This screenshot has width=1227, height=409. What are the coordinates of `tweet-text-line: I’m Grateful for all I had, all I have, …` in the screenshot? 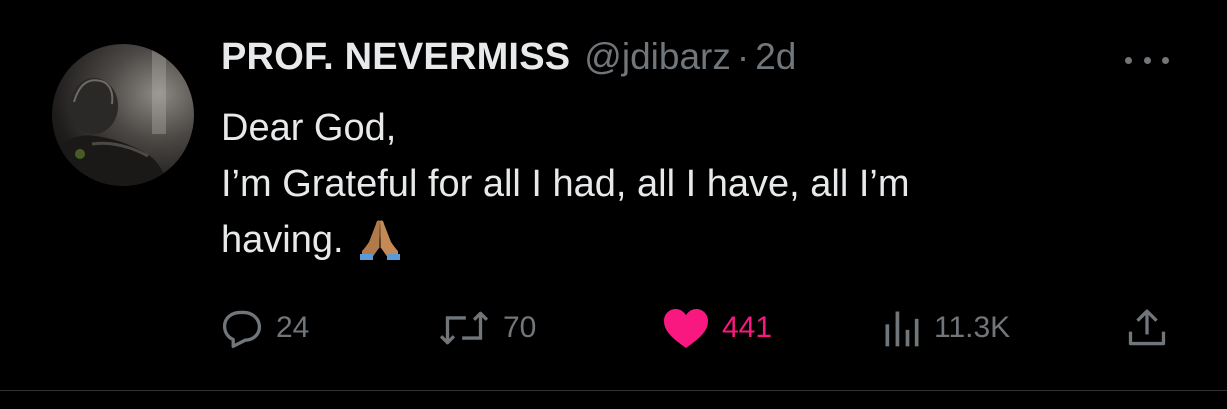 It's located at (565, 184).